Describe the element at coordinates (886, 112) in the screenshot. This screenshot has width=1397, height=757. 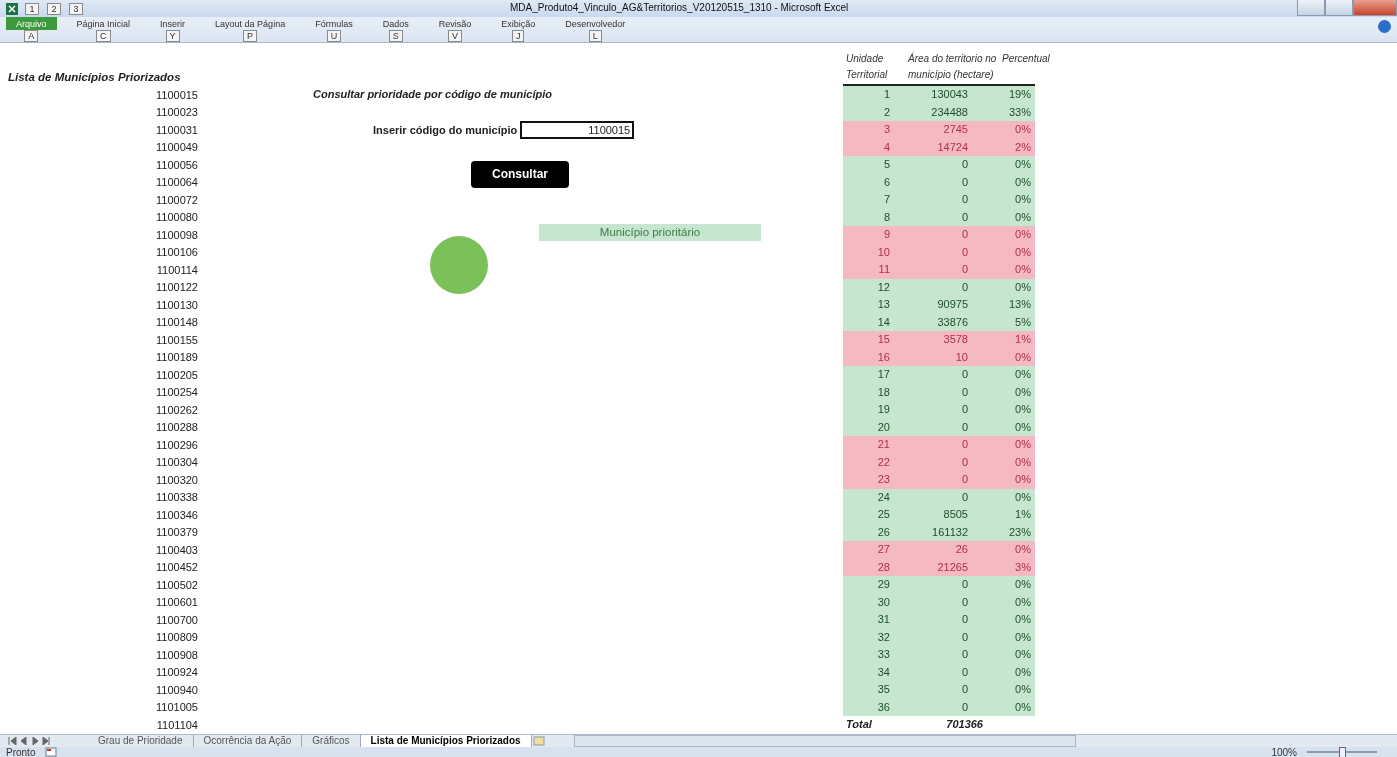
I see `table-cell-text: 2` at that location.